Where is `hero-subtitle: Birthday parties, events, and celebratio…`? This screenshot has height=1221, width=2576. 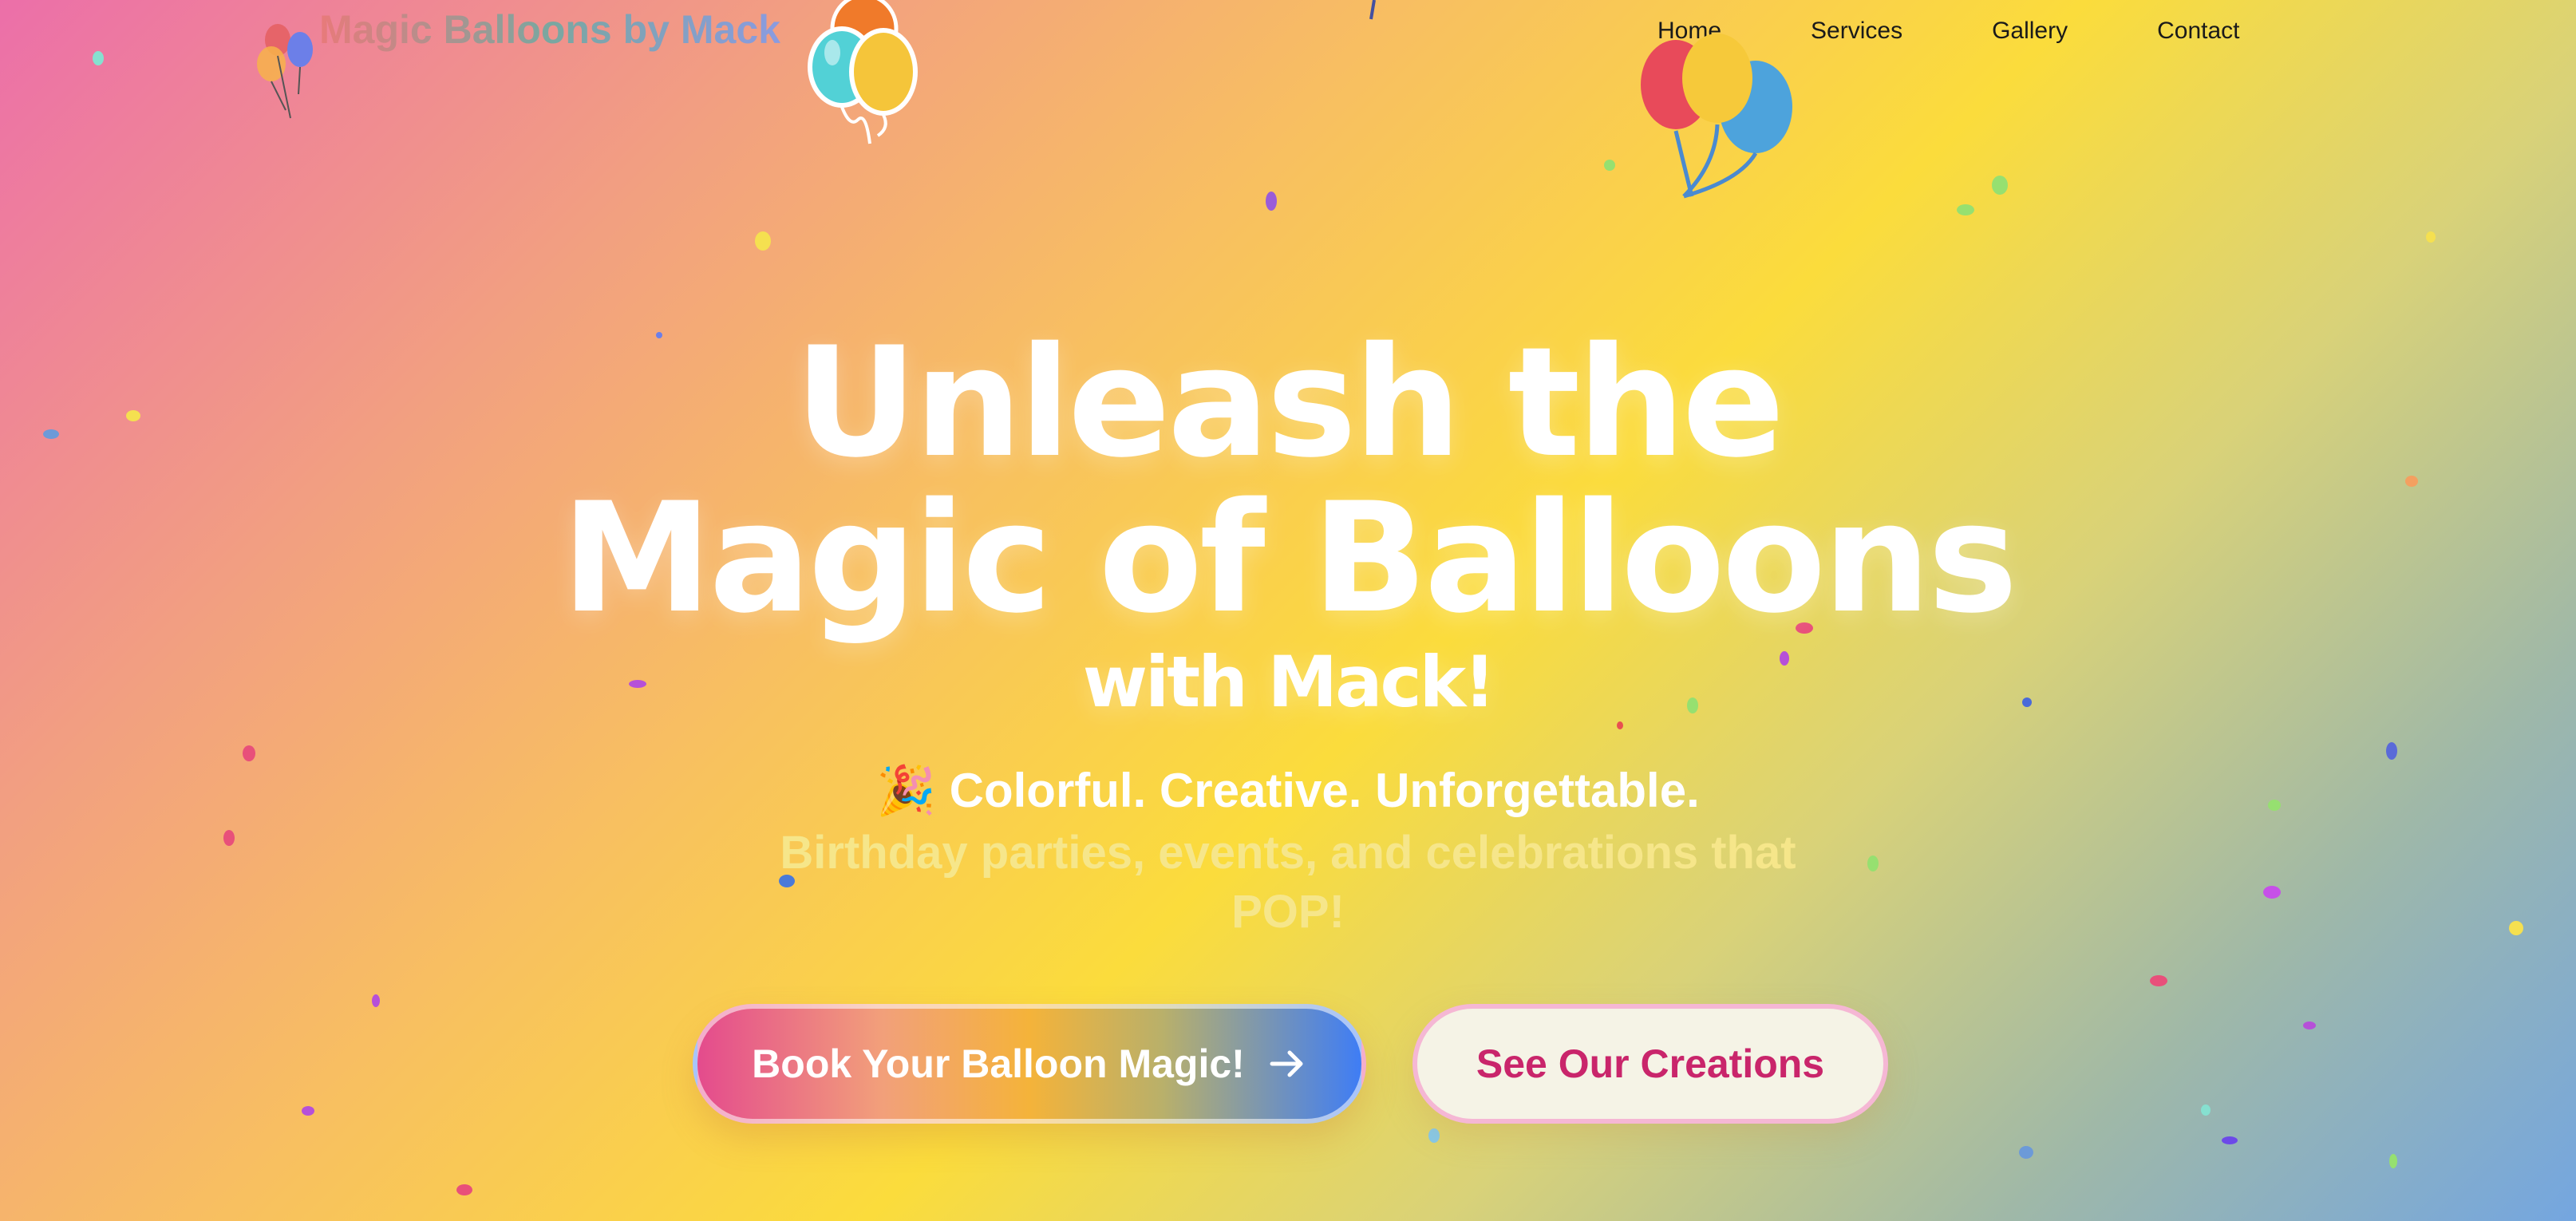
hero-subtitle: Birthday parties, events, and celebratio… is located at coordinates (1288, 883).